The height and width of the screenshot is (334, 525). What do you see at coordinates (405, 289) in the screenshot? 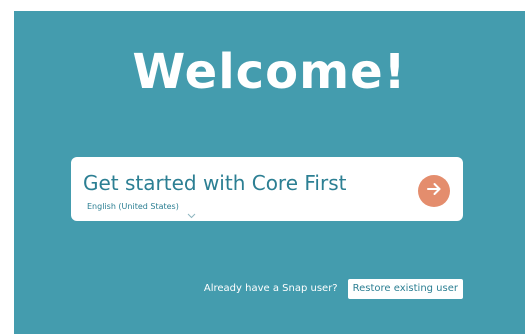
I see `restore-existing-user-button: Restore existing user` at bounding box center [405, 289].